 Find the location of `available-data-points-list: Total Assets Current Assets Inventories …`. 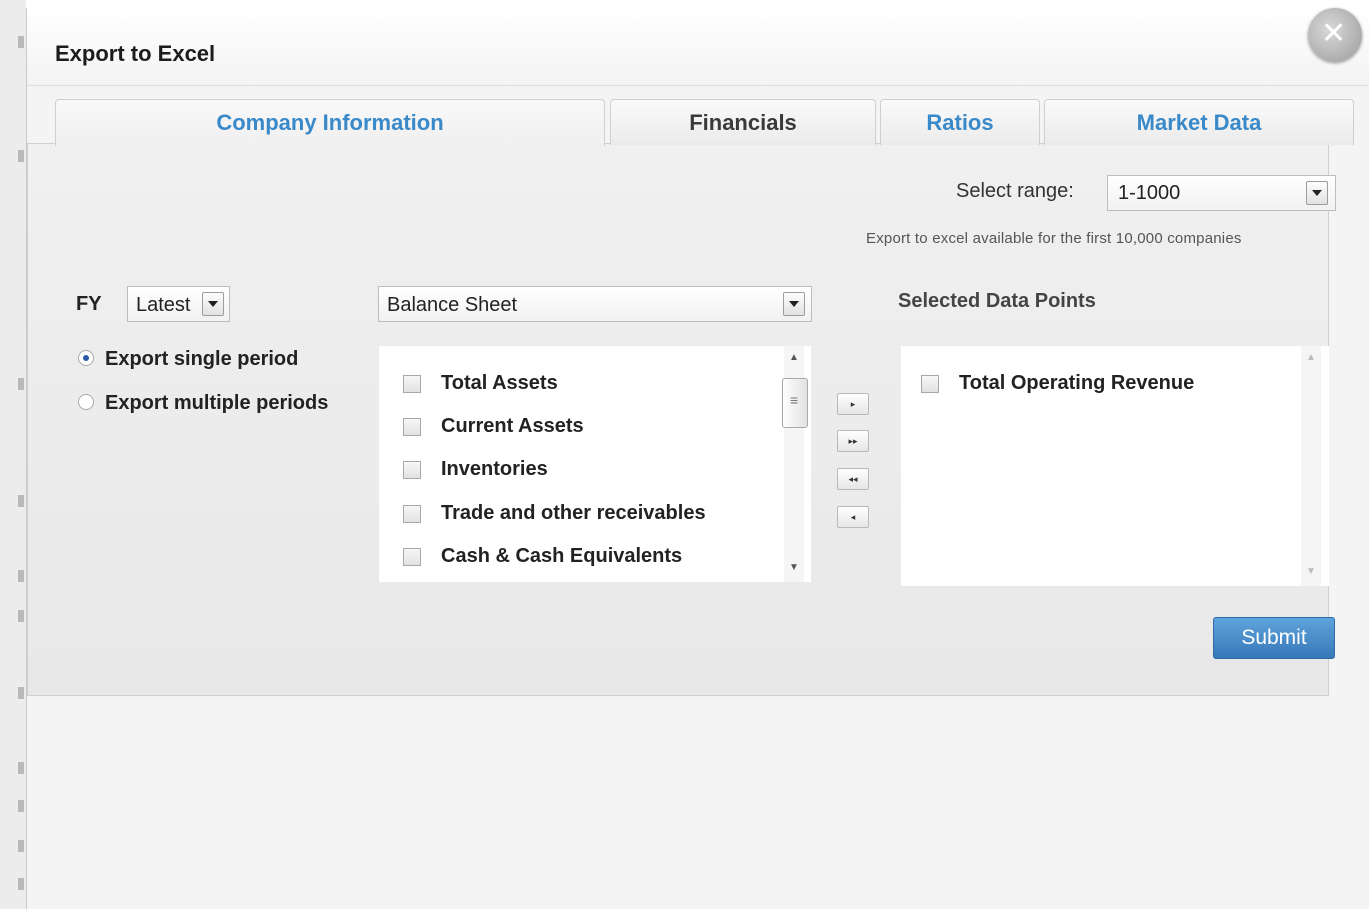

available-data-points-list: Total Assets Current Assets Inventories … is located at coordinates (595, 464).